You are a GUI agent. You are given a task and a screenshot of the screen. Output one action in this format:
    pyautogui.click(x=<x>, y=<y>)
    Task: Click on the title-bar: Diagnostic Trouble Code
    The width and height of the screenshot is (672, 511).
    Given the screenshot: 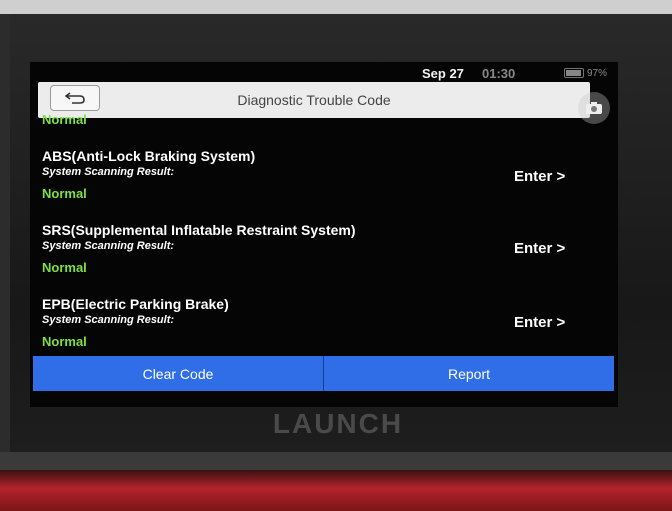 What is the action you would take?
    pyautogui.click(x=314, y=100)
    